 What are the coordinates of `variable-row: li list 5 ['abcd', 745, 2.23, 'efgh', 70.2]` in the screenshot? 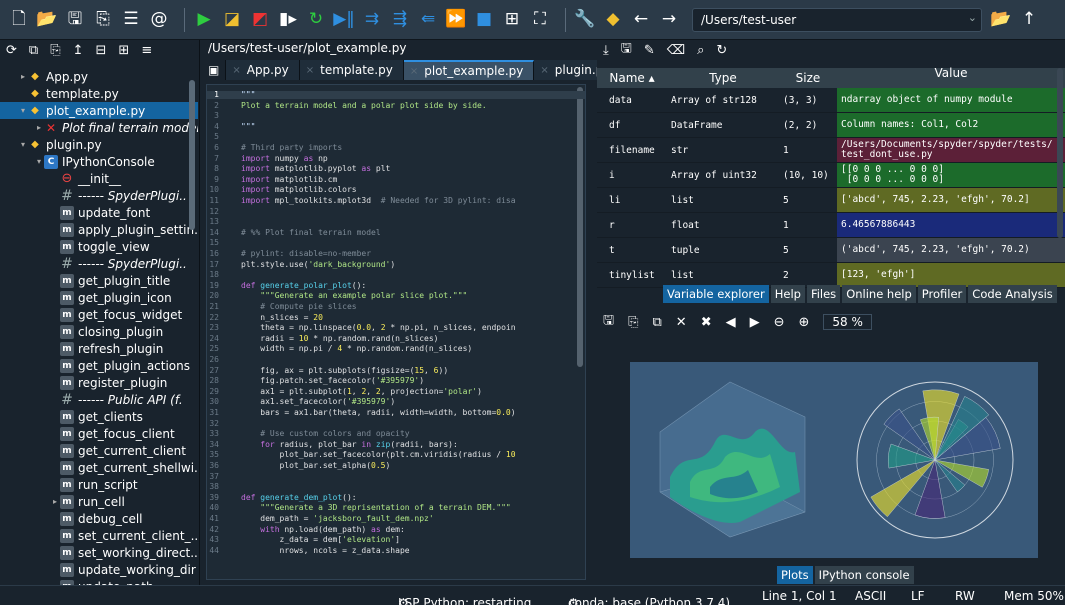 It's located at (831, 200).